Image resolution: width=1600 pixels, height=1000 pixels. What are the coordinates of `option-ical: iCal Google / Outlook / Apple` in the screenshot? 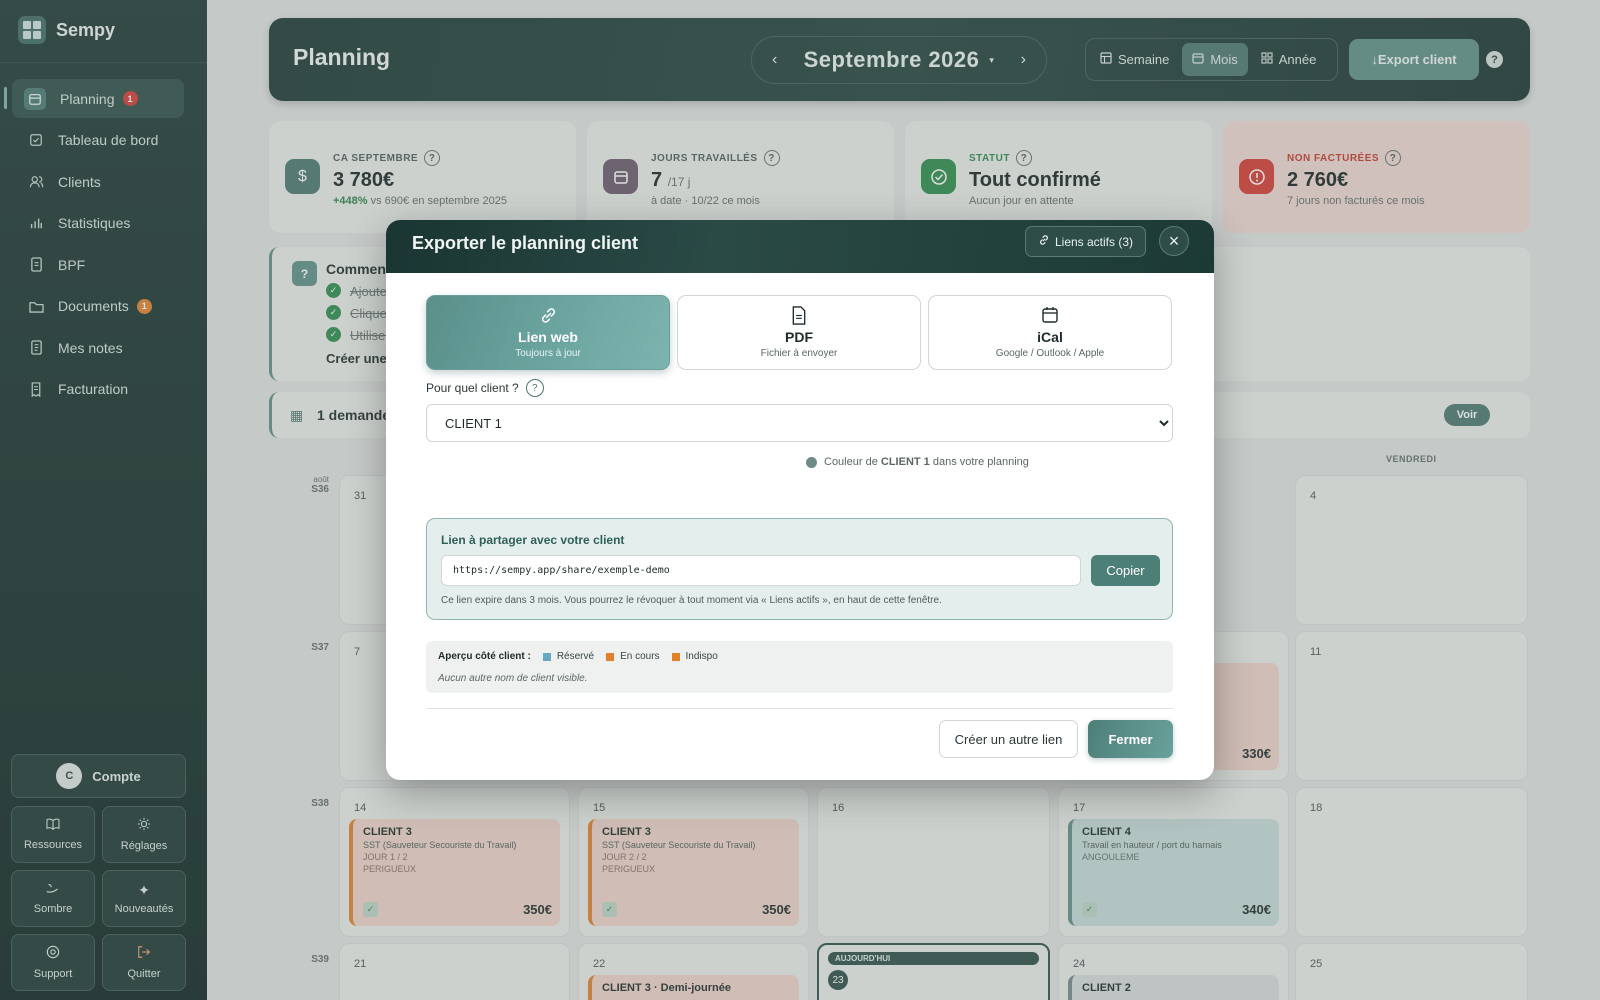 It's located at (1050, 332).